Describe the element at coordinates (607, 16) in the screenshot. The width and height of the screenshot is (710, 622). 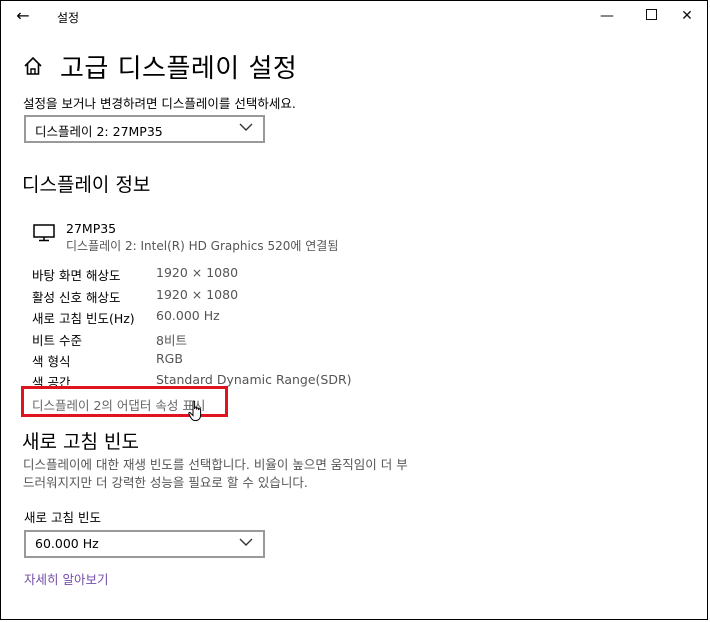
I see `minimize-button: —` at that location.